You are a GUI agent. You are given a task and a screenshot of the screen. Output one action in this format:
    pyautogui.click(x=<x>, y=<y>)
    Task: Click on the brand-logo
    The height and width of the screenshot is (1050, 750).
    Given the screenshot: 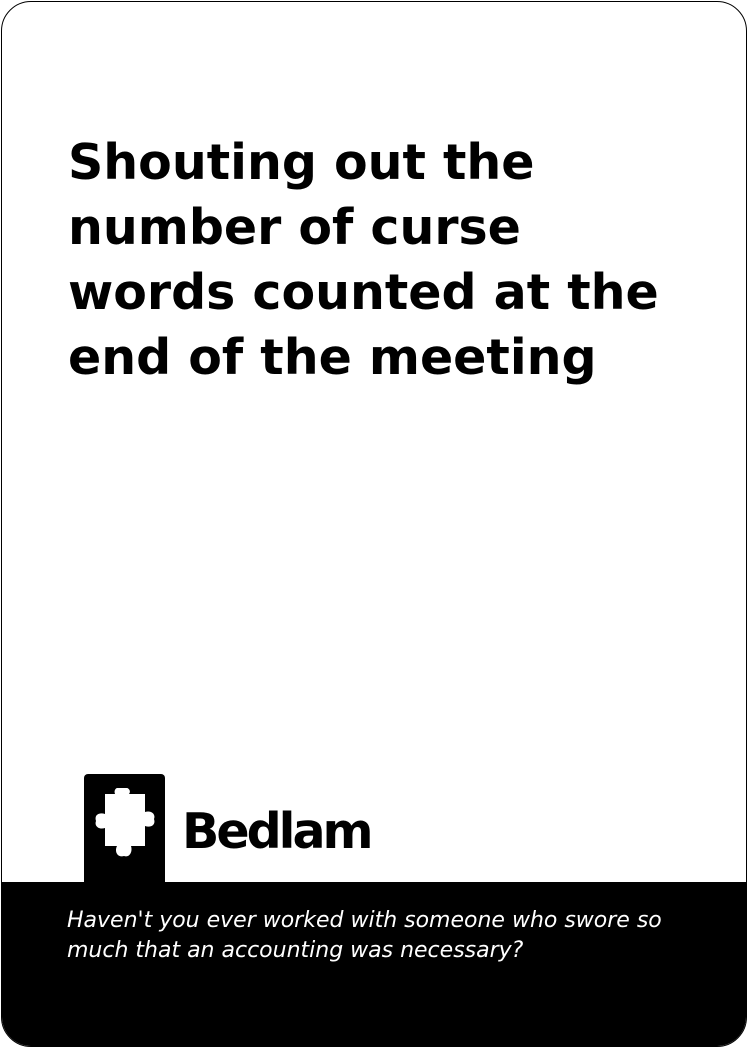 What is the action you would take?
    pyautogui.click(x=124, y=839)
    